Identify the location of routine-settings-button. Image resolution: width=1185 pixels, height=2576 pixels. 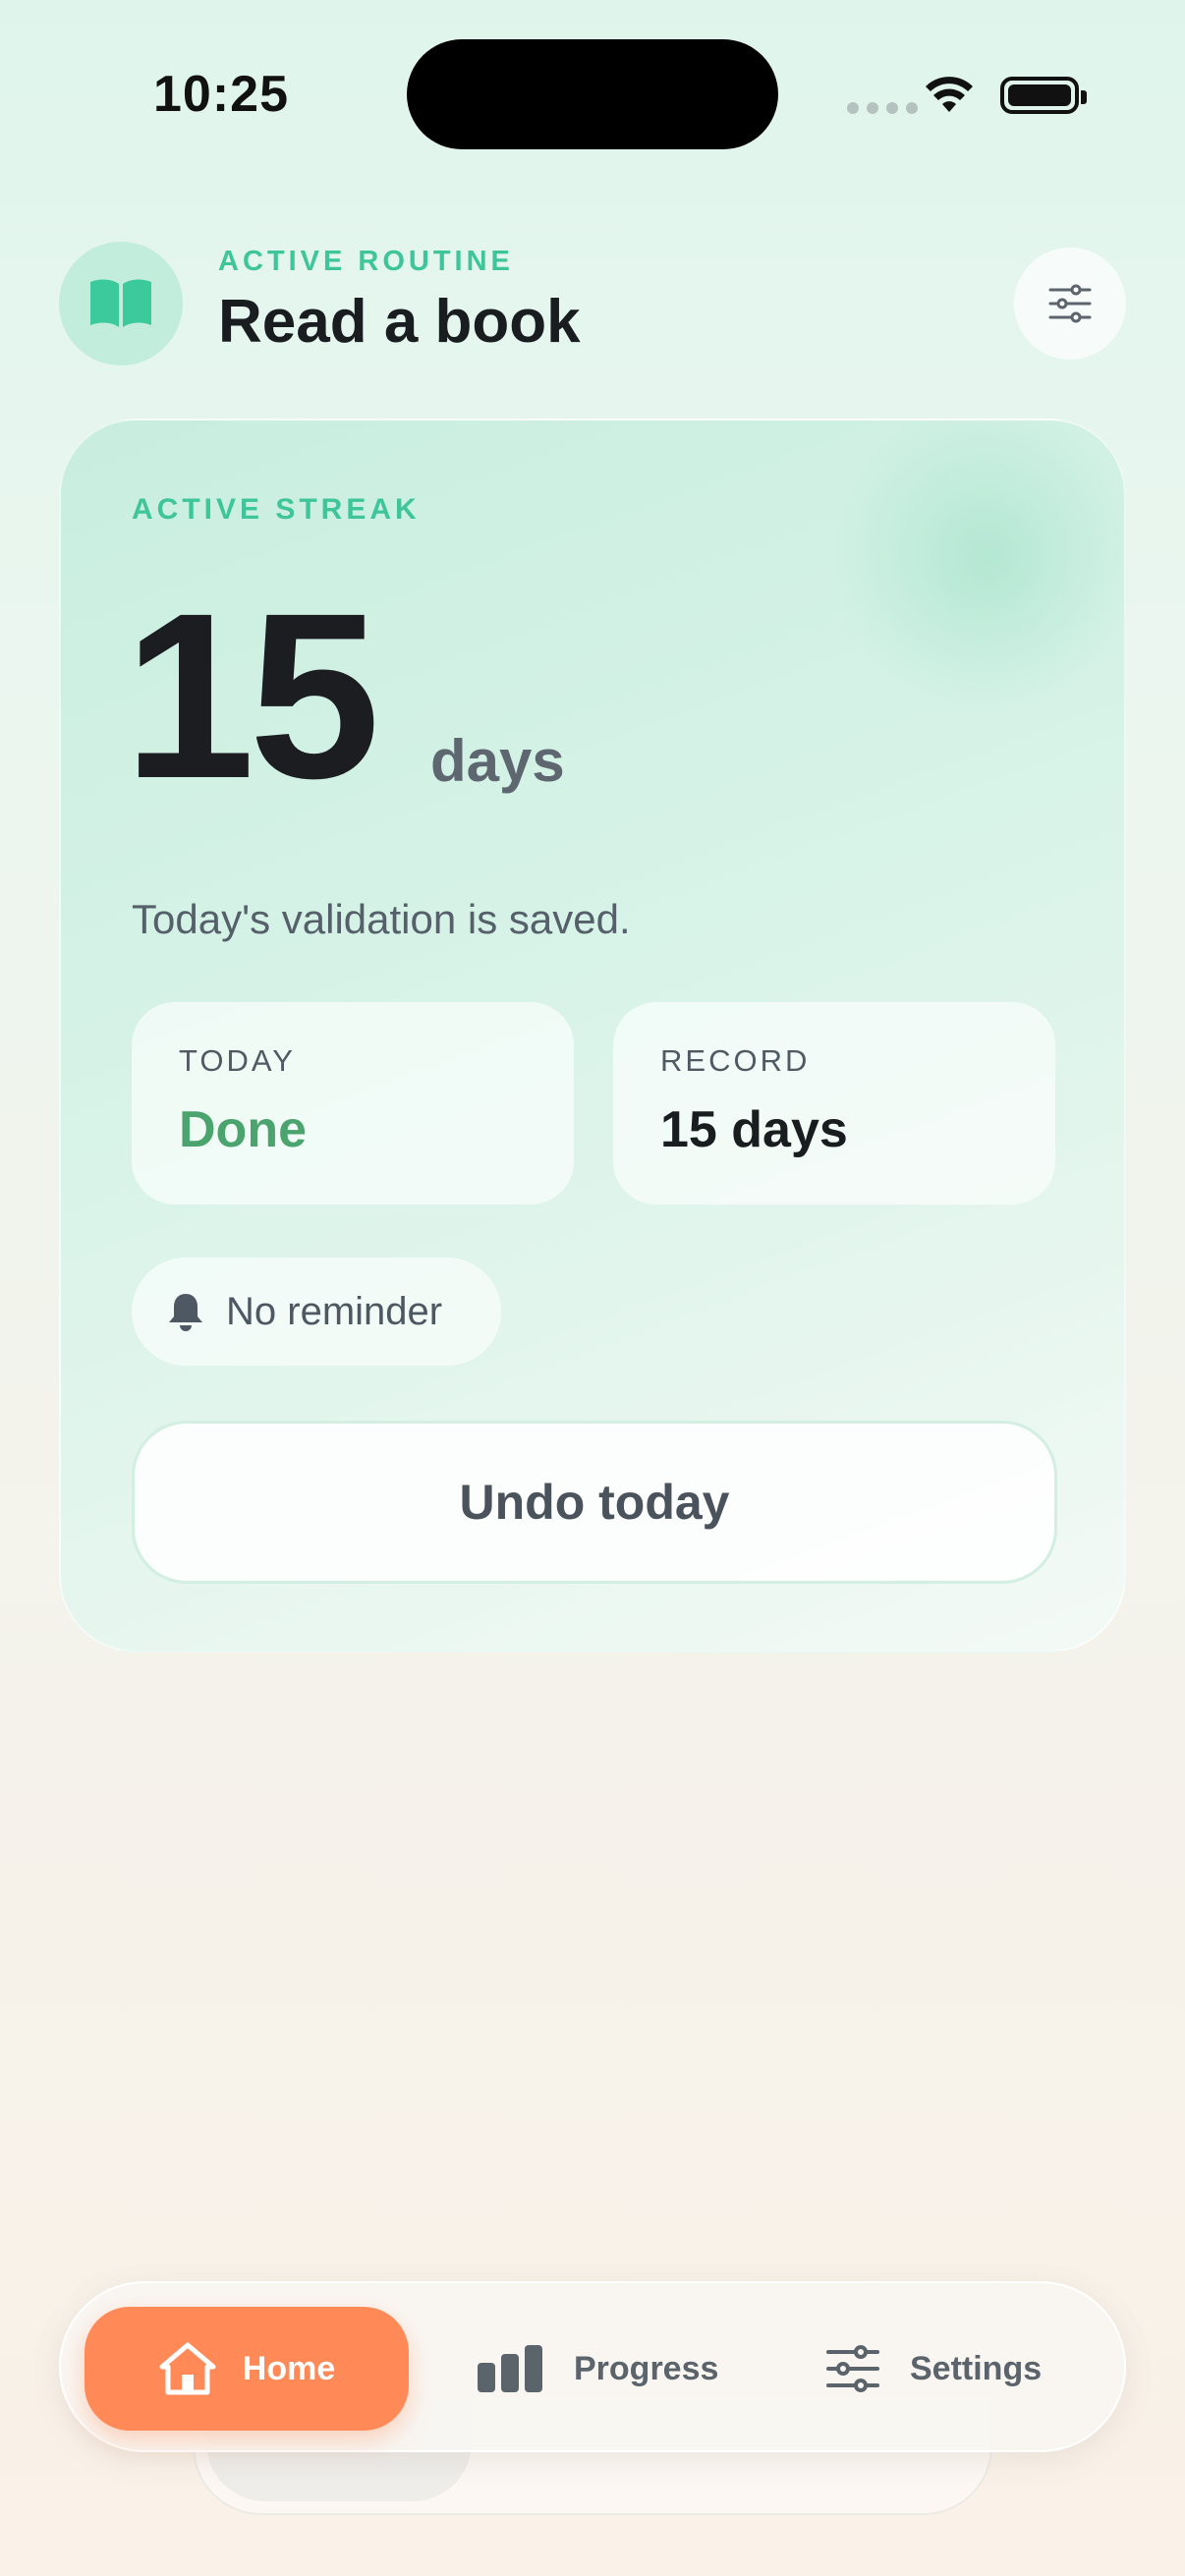
(1070, 304).